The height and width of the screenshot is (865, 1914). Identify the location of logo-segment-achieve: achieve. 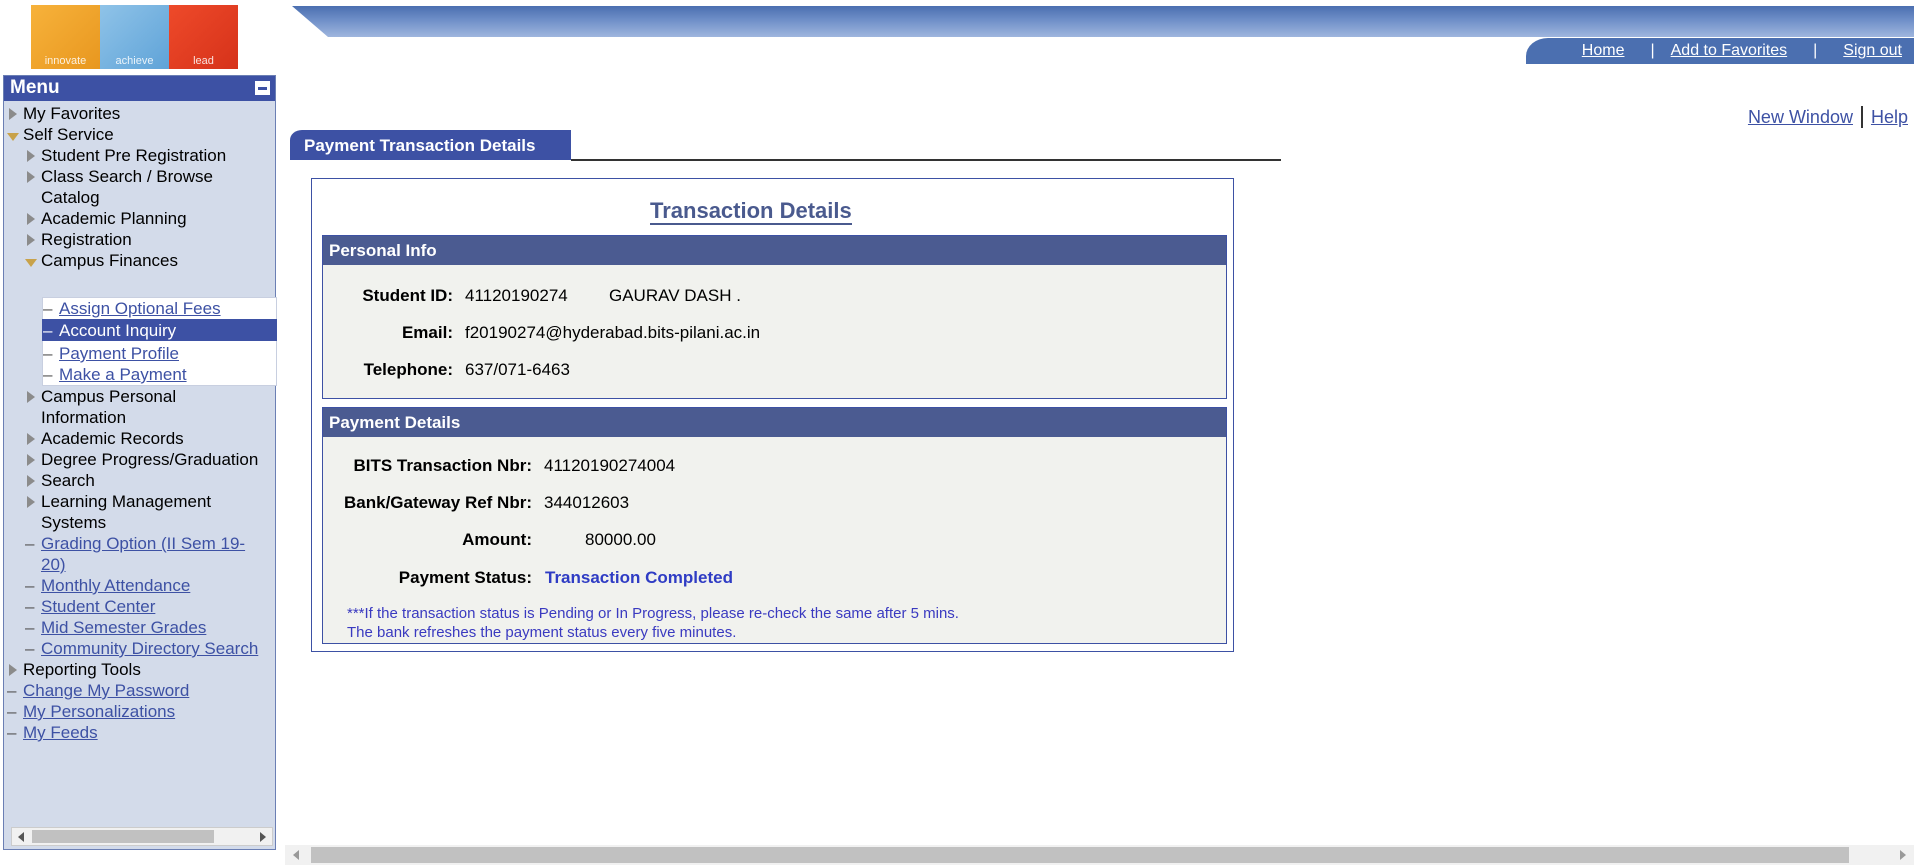
(134, 37).